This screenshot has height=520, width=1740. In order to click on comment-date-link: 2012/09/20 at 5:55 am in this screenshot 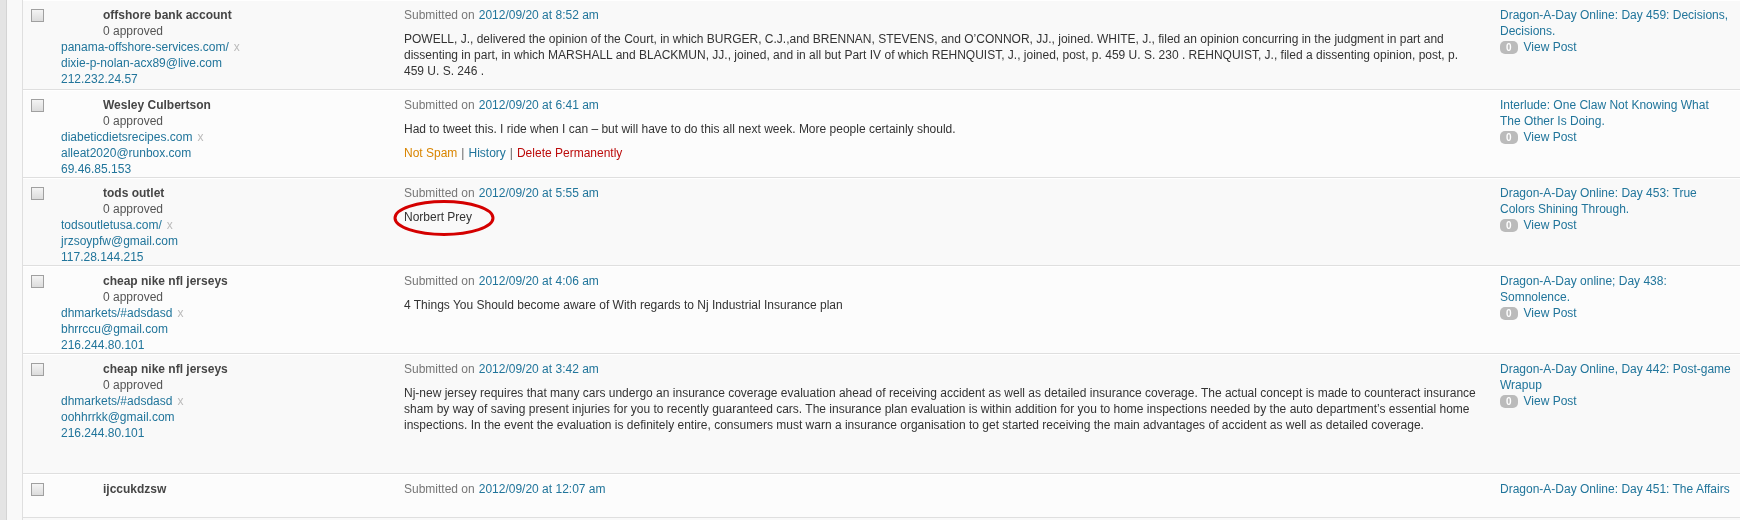, I will do `click(538, 193)`.